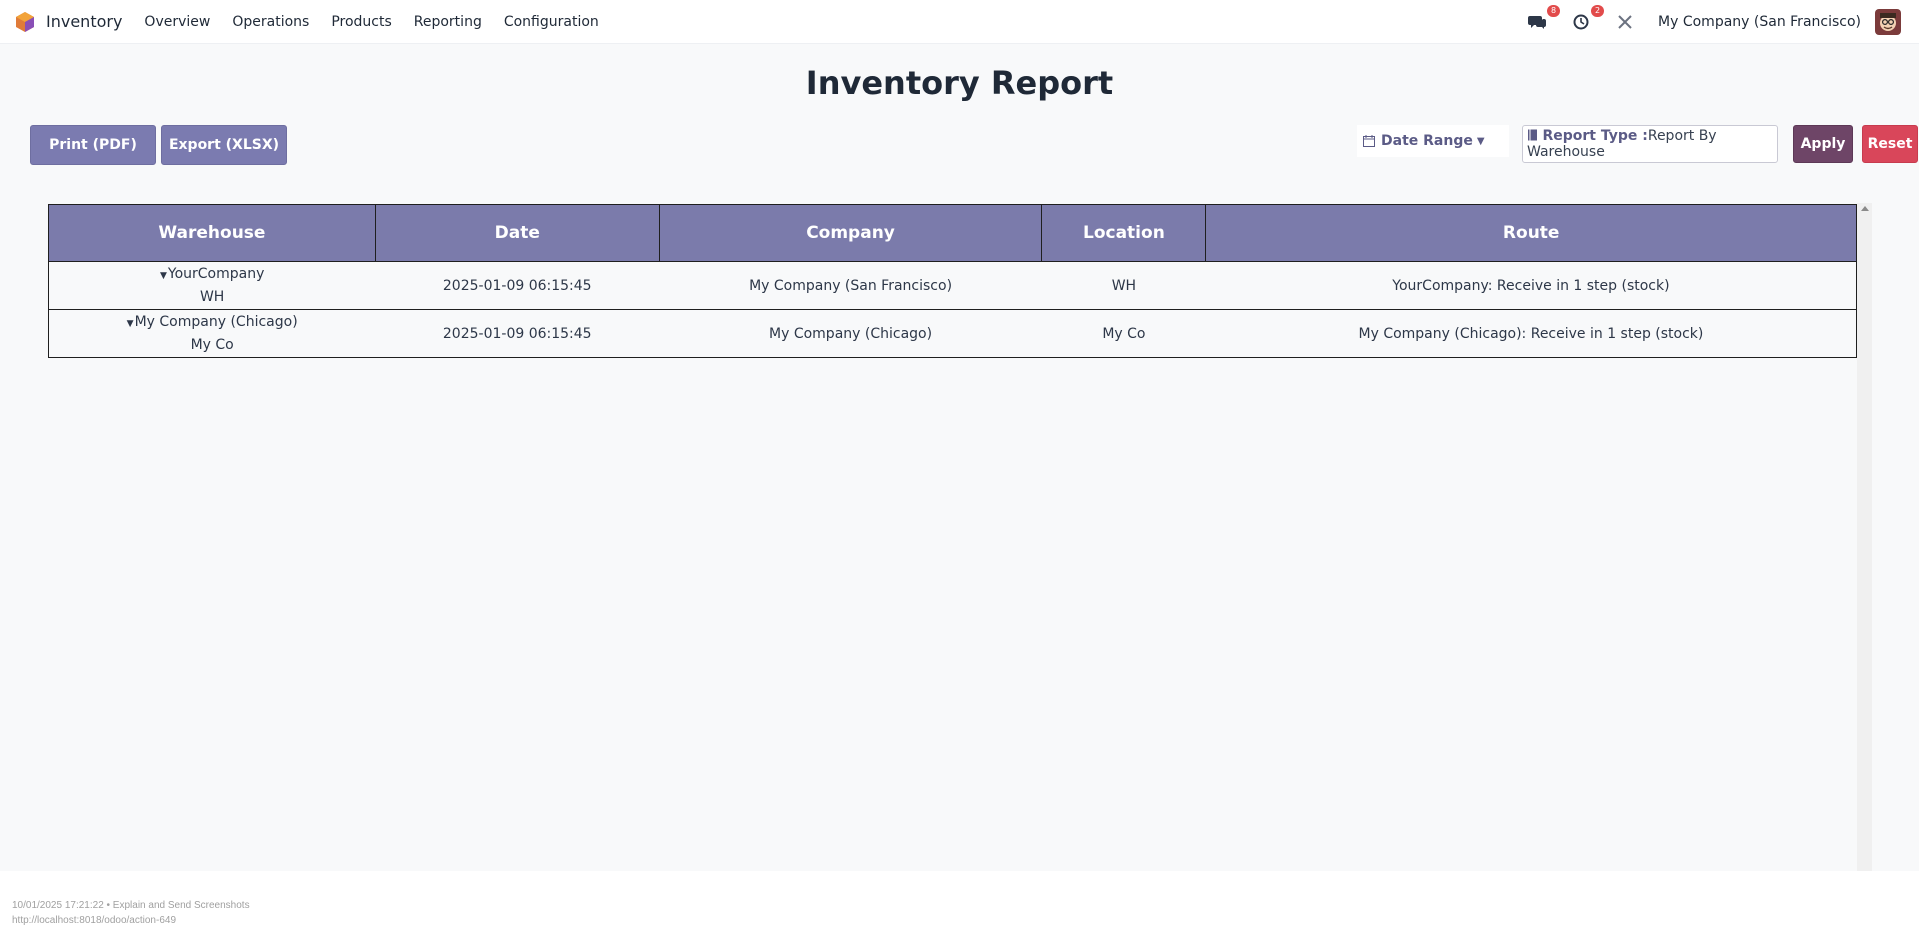 The image size is (1919, 938). Describe the element at coordinates (1759, 22) in the screenshot. I see `company-switcher: My Company (San Francisco)` at that location.